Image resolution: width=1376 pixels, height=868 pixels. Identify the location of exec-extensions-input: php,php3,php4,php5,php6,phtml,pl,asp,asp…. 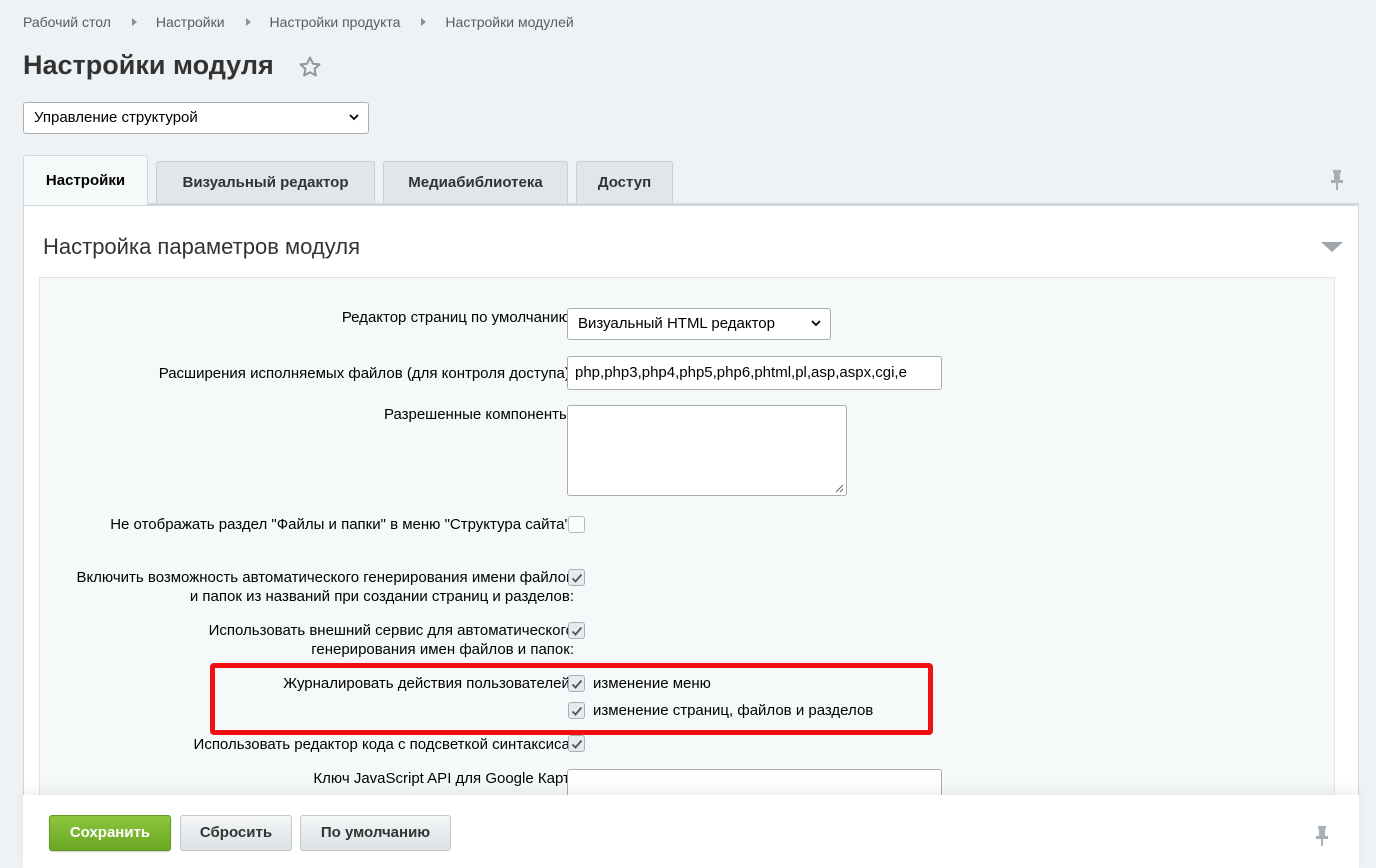
(754, 373).